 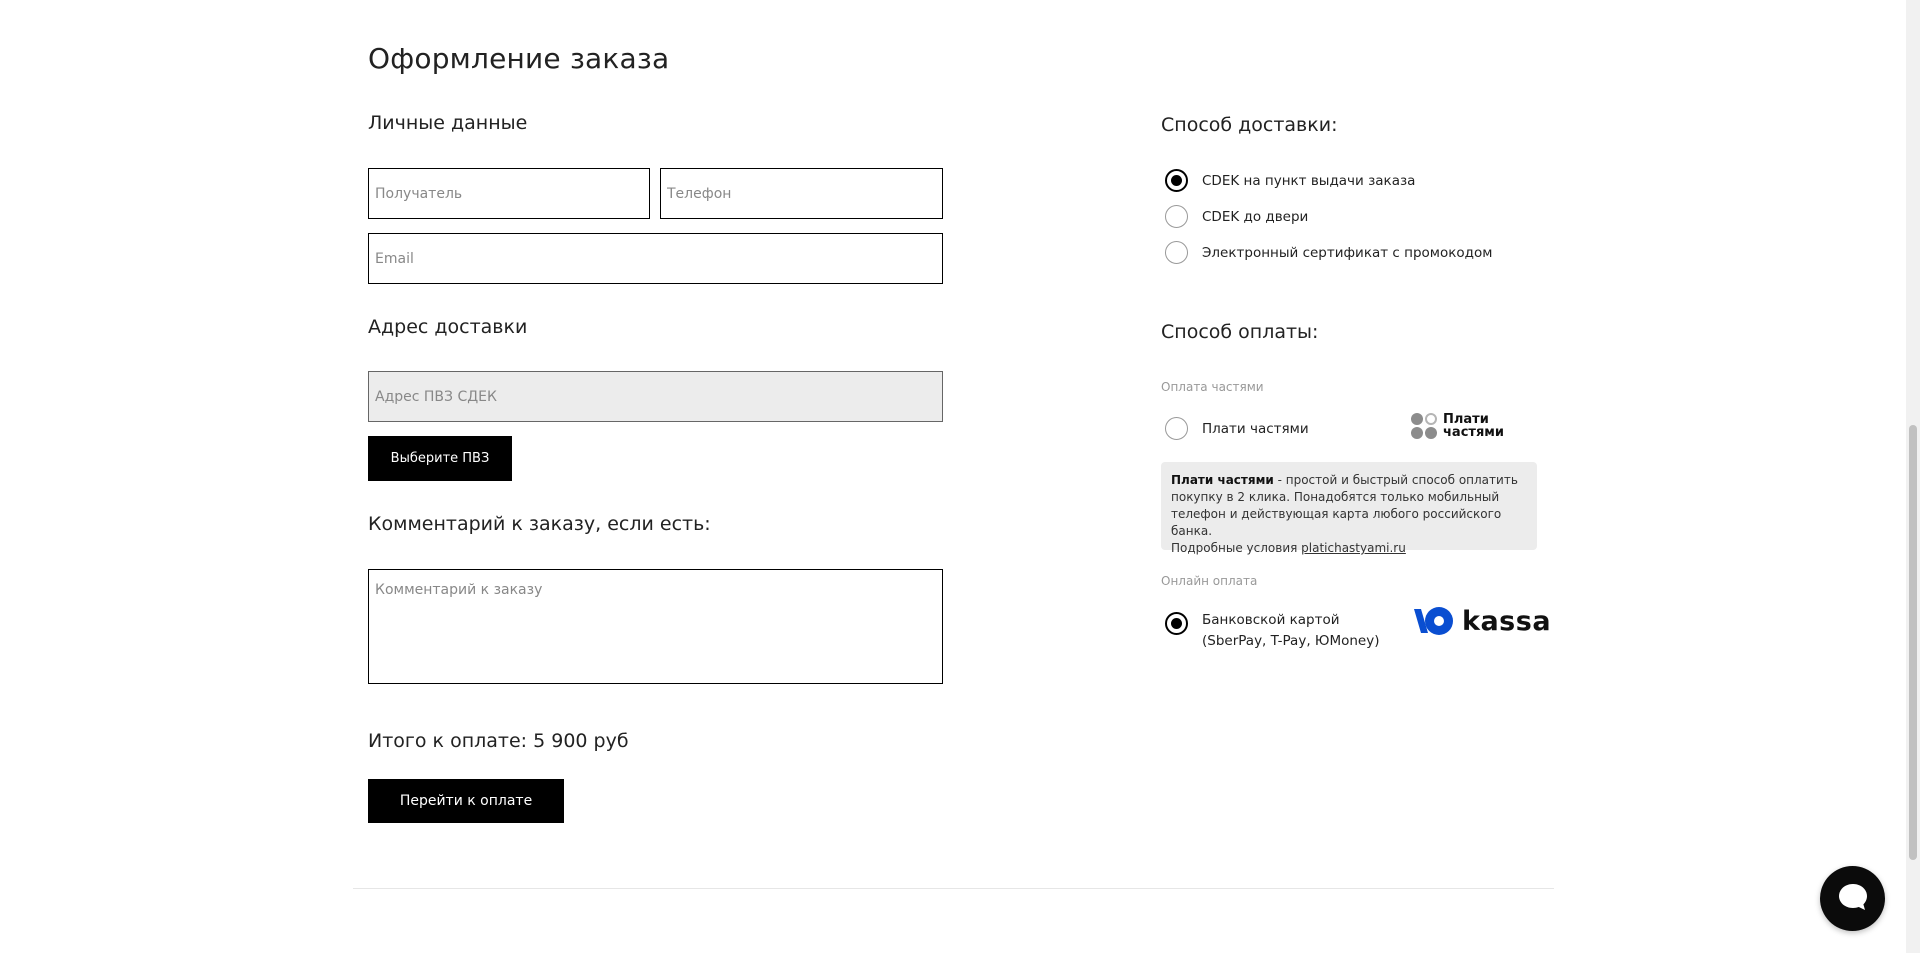 I want to click on pvz-address-field, so click(x=655, y=396).